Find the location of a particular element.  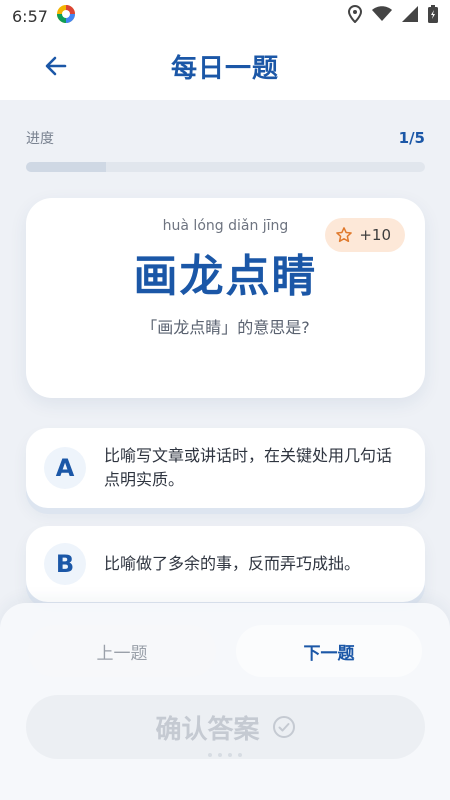

signal-icon is located at coordinates (410, 16).